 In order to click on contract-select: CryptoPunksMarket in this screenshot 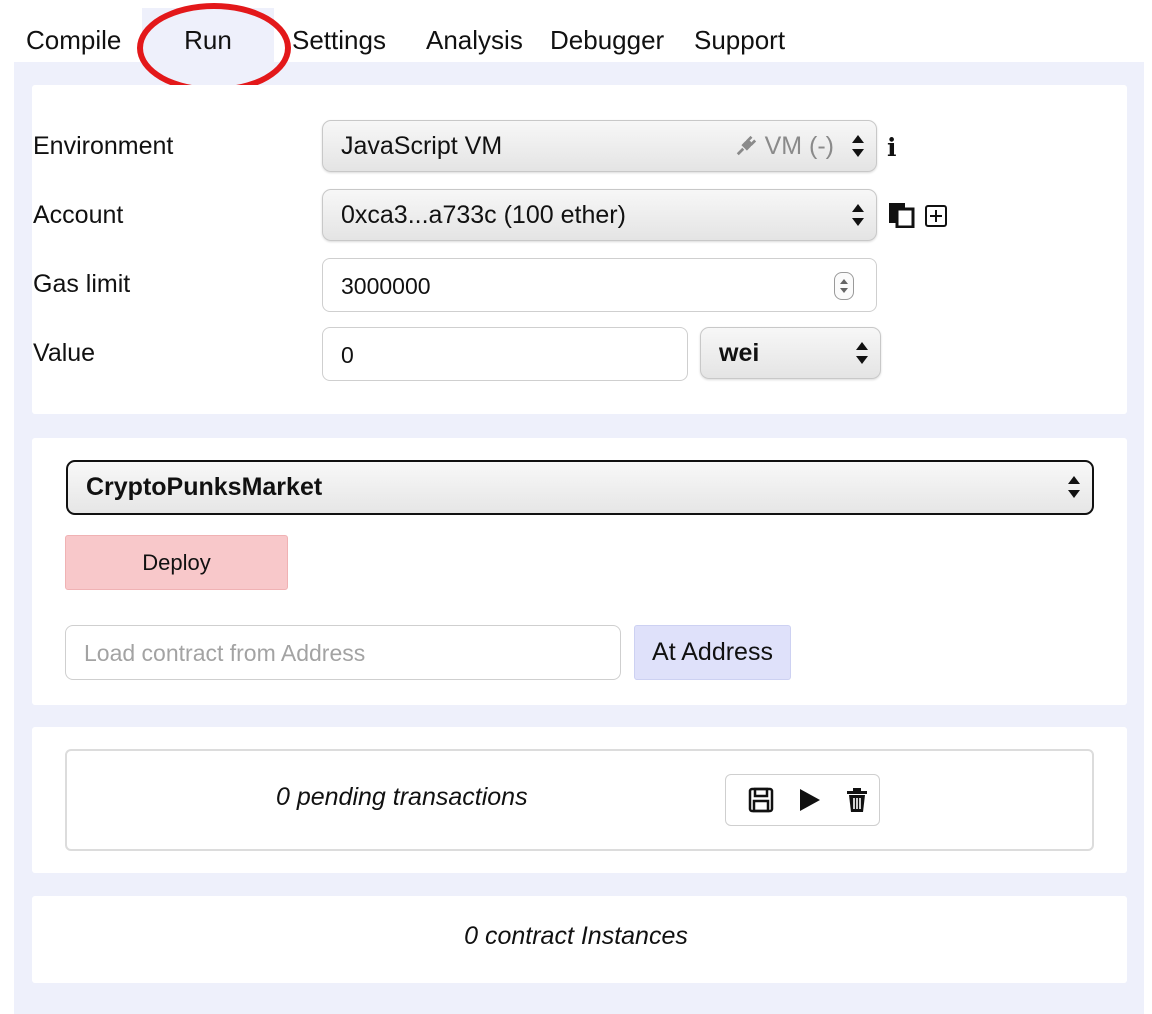, I will do `click(580, 487)`.